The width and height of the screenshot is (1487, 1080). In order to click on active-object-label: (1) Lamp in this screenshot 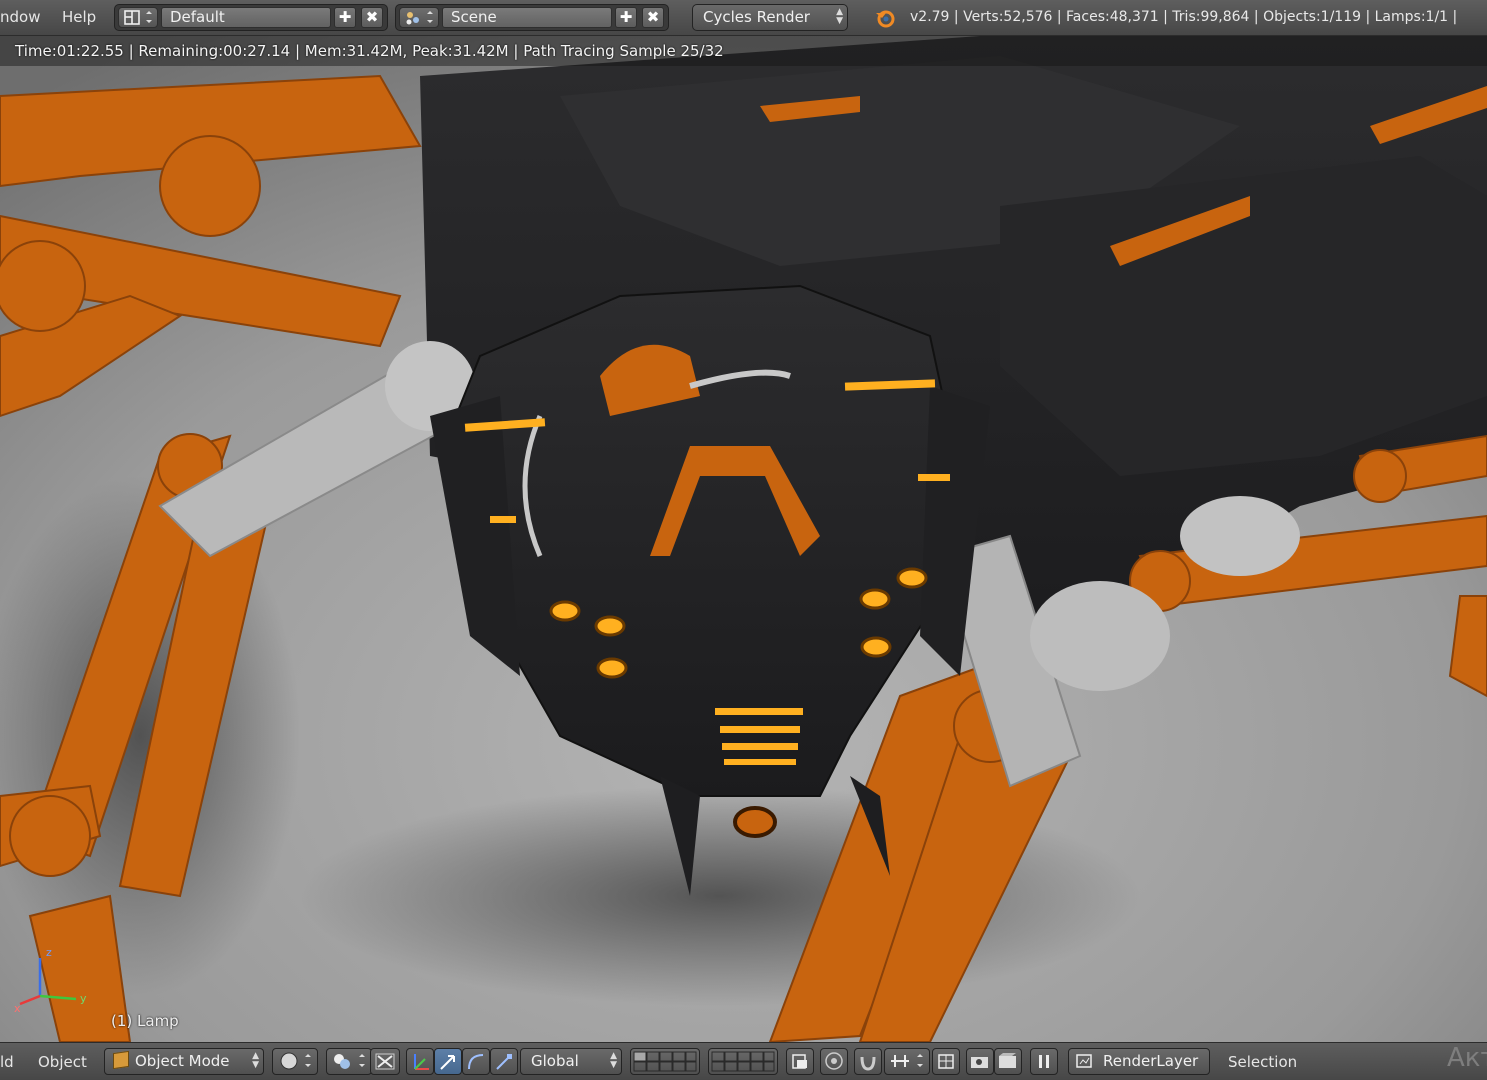, I will do `click(145, 1021)`.